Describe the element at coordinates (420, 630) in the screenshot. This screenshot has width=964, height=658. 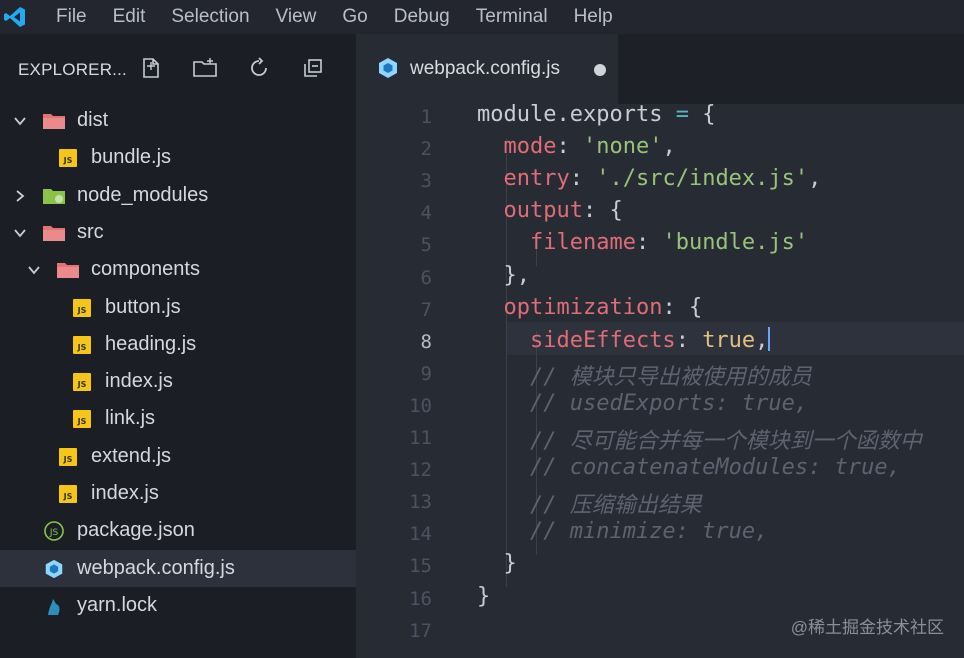
I see `line-number: 17` at that location.